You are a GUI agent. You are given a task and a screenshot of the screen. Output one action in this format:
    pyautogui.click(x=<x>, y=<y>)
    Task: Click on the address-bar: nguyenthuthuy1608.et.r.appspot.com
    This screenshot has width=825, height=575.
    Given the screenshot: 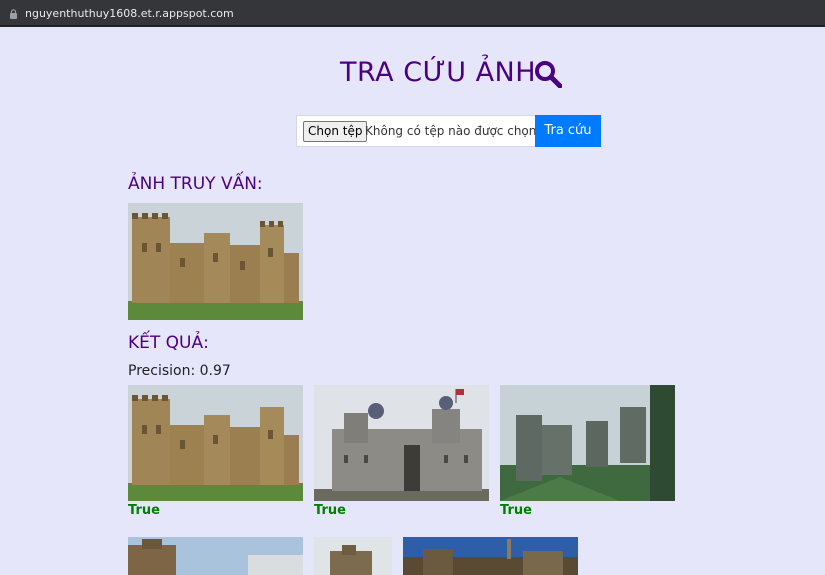 What is the action you would take?
    pyautogui.click(x=412, y=13)
    